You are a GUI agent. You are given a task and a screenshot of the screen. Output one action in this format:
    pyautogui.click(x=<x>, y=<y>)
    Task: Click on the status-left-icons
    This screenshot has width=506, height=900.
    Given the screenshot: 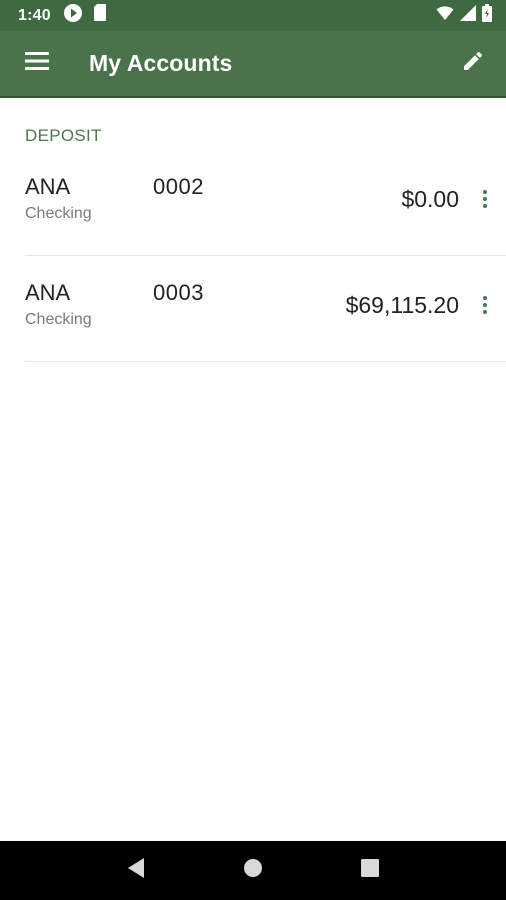 What is the action you would take?
    pyautogui.click(x=85, y=15)
    